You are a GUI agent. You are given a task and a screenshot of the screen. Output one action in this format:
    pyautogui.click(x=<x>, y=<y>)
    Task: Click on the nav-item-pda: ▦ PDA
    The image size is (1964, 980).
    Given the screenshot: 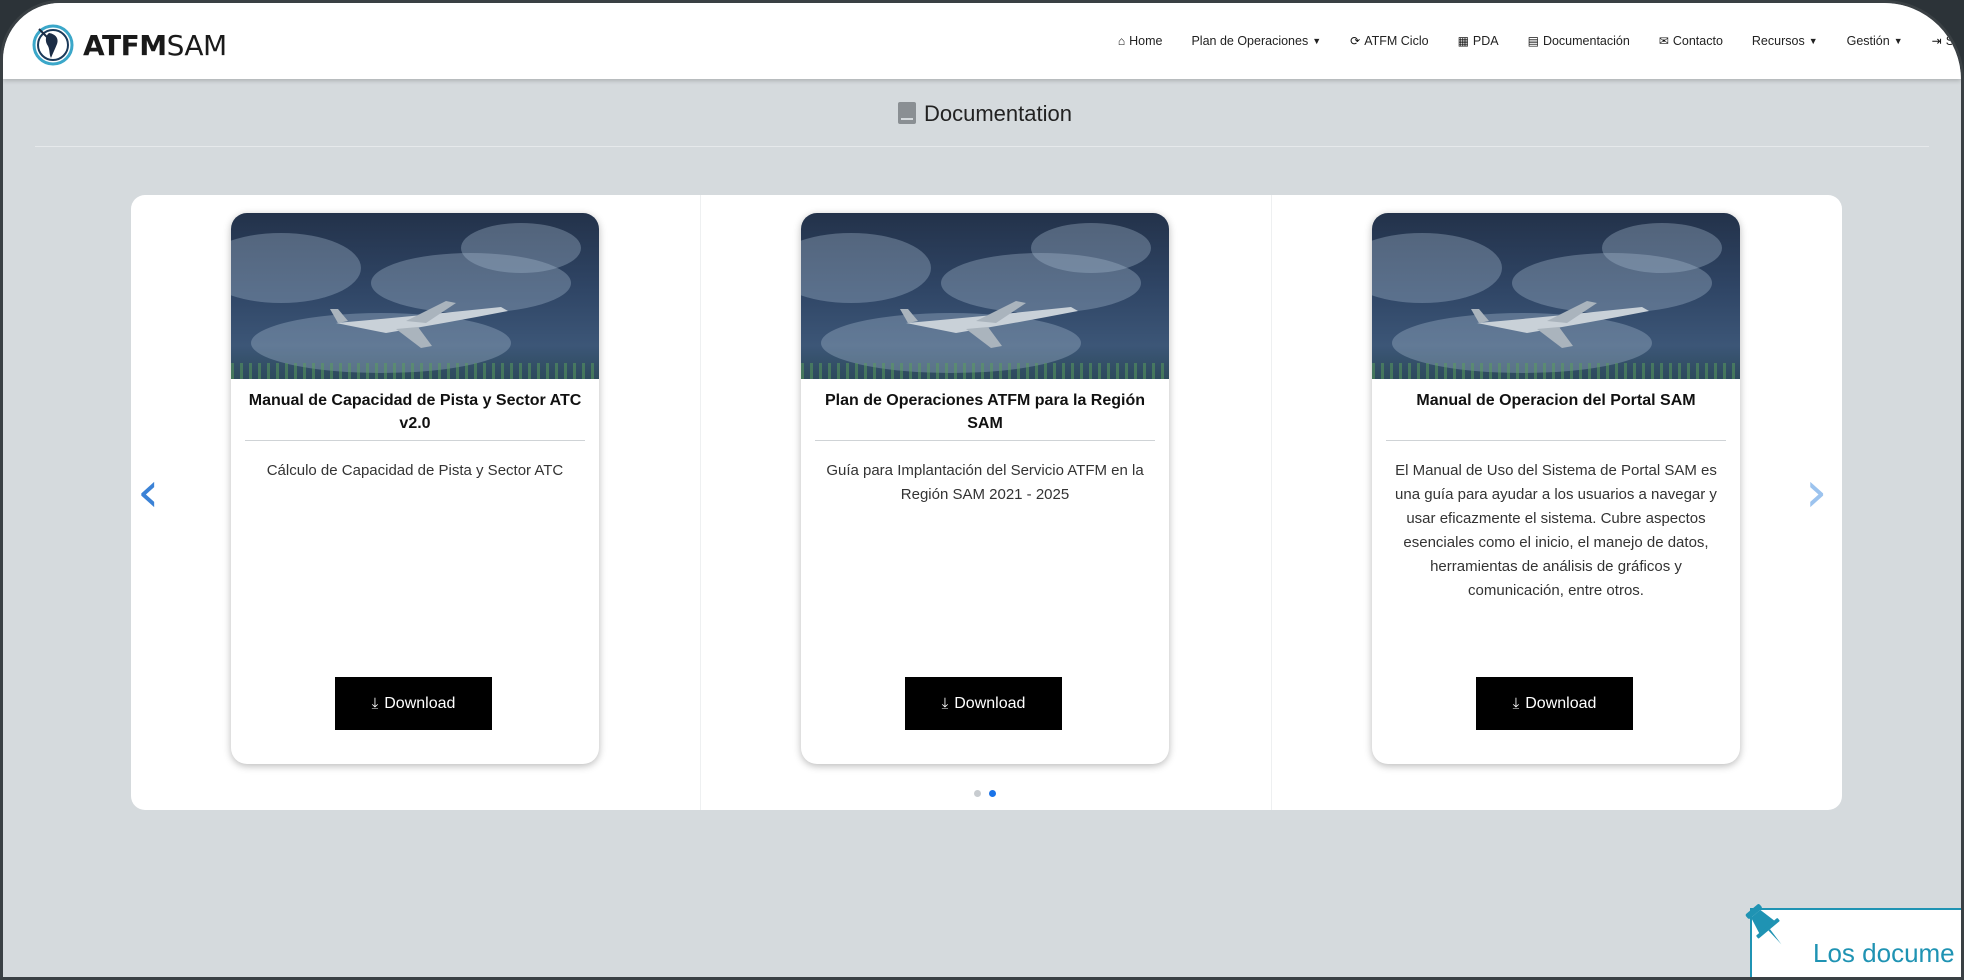 What is the action you would take?
    pyautogui.click(x=1478, y=41)
    